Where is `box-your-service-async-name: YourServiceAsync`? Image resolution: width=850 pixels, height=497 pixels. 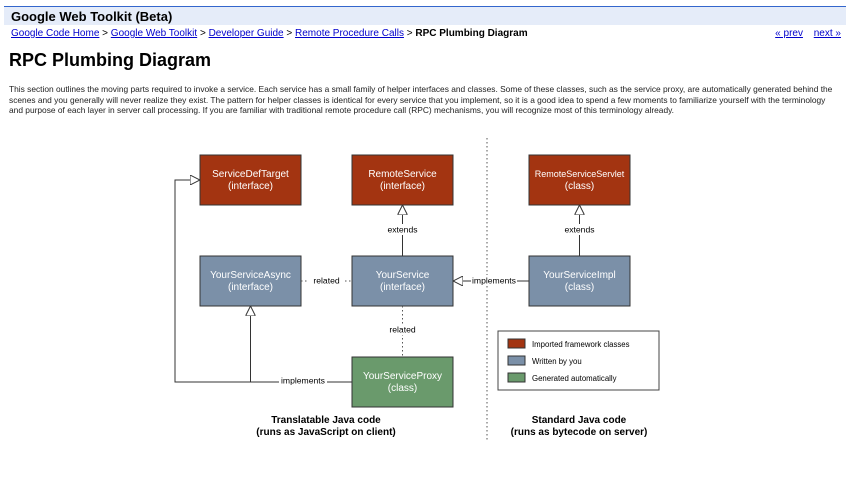 box-your-service-async-name: YourServiceAsync is located at coordinates (250, 275).